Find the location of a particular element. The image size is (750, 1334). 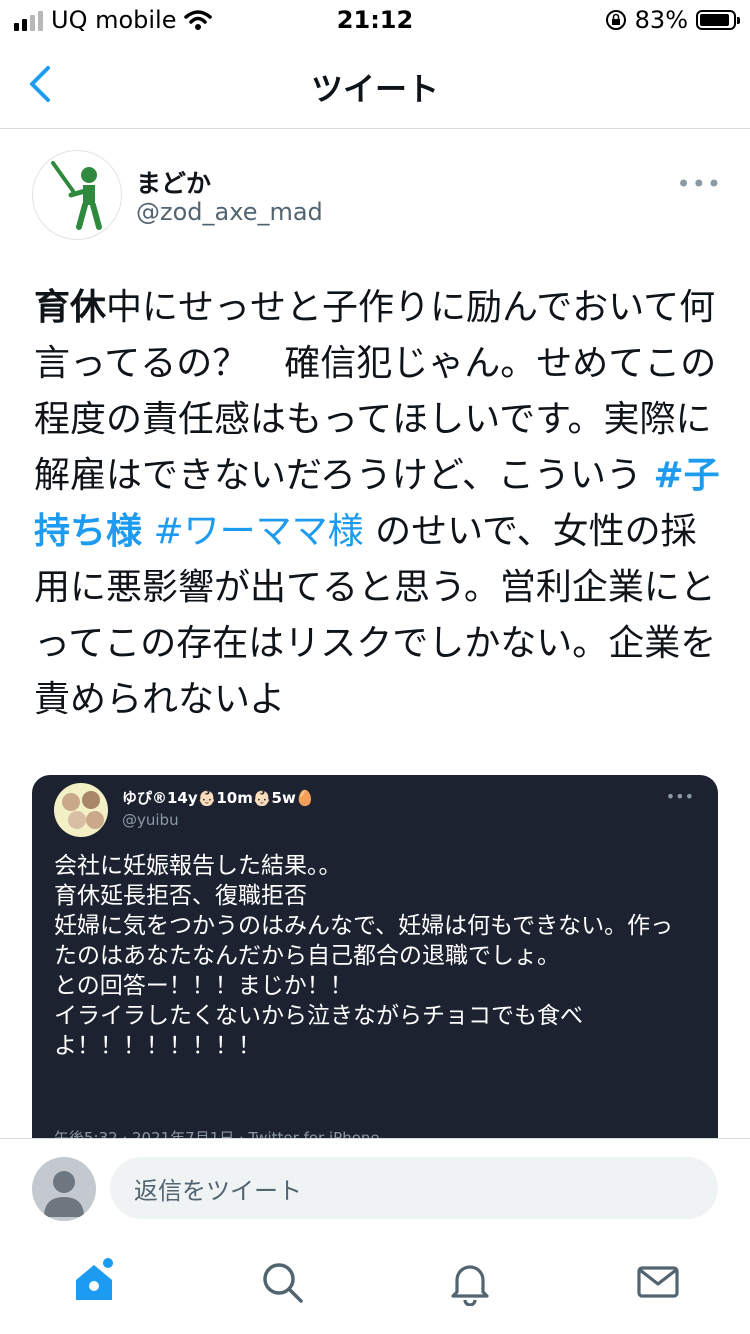

user-avatar is located at coordinates (64, 1189).